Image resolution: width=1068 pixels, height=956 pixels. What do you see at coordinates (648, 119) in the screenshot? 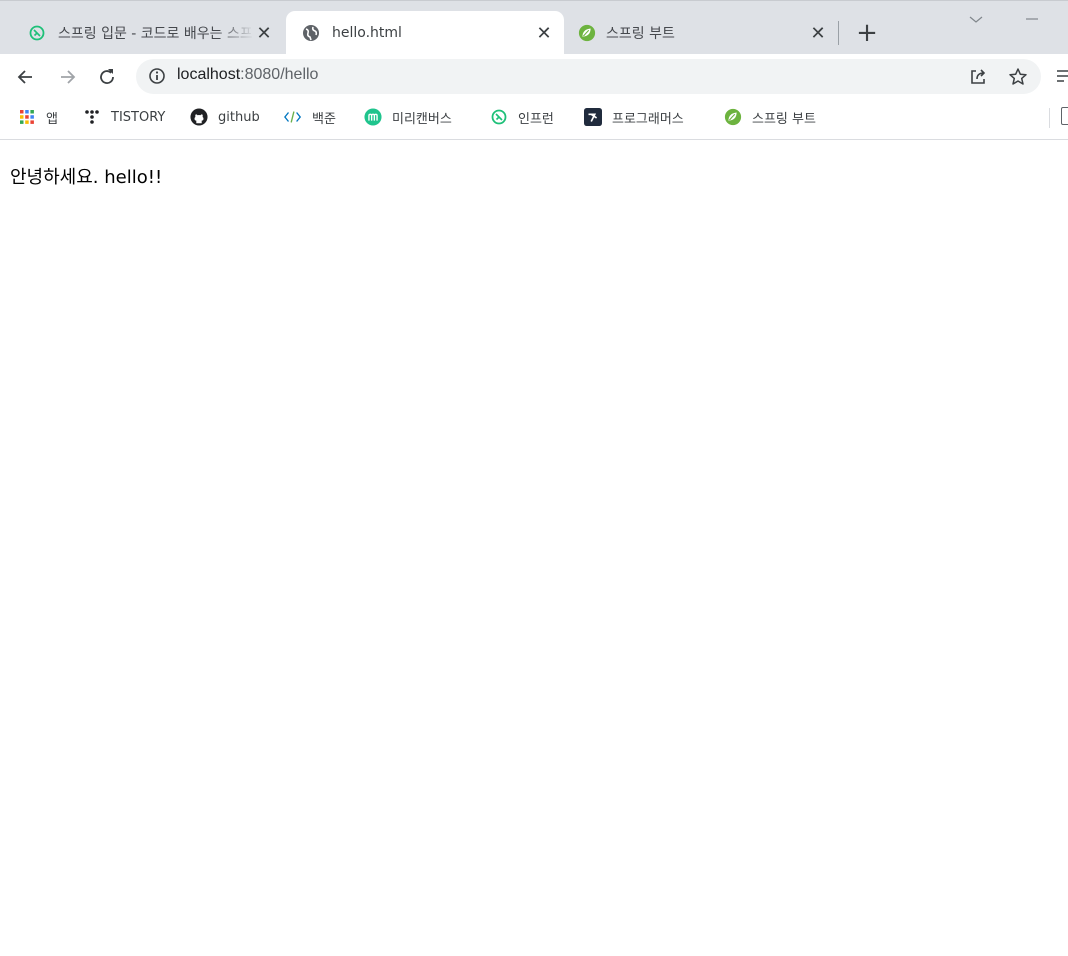
I see `bookmark-label: 프로그래머스` at bounding box center [648, 119].